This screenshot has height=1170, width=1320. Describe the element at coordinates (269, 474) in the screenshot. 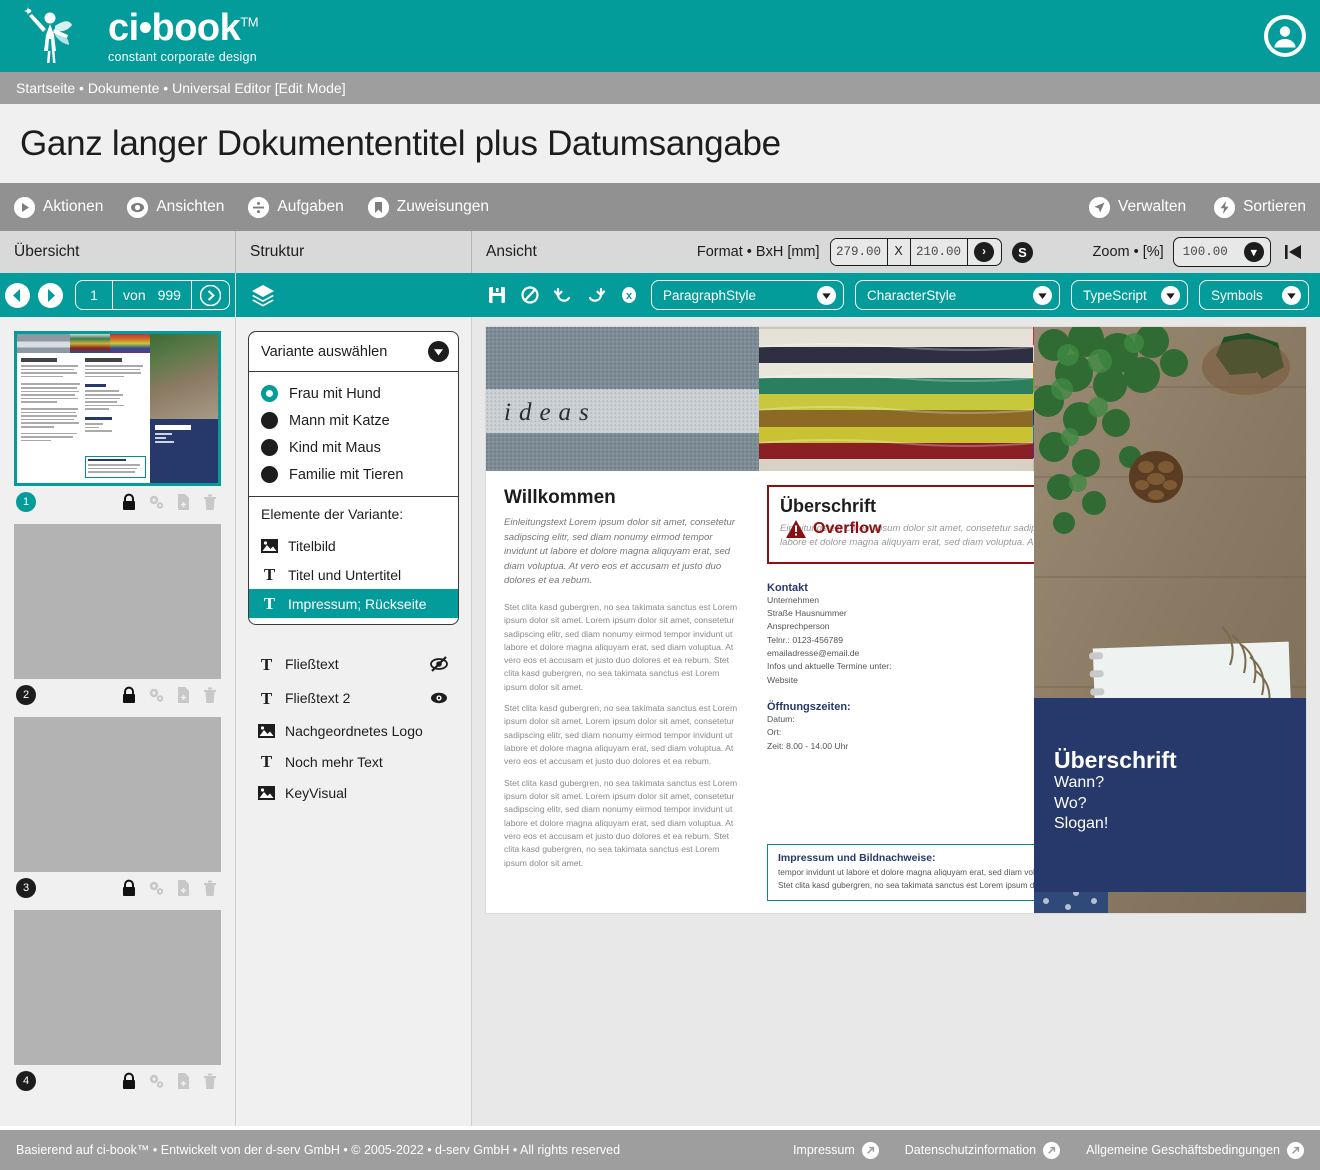

I see `radio-unselected-icon` at that location.